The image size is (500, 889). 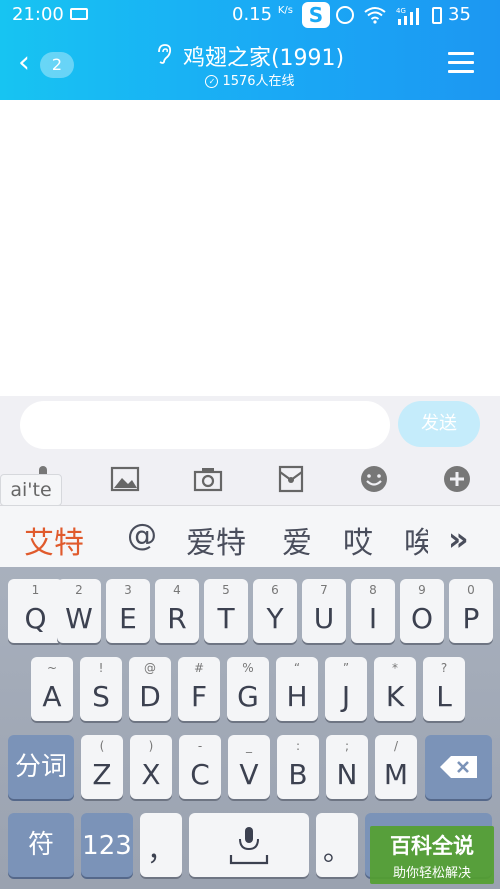 I want to click on candidate-bar: 艾特 @ 爱特 爱 哎 唉 », so click(x=250, y=536).